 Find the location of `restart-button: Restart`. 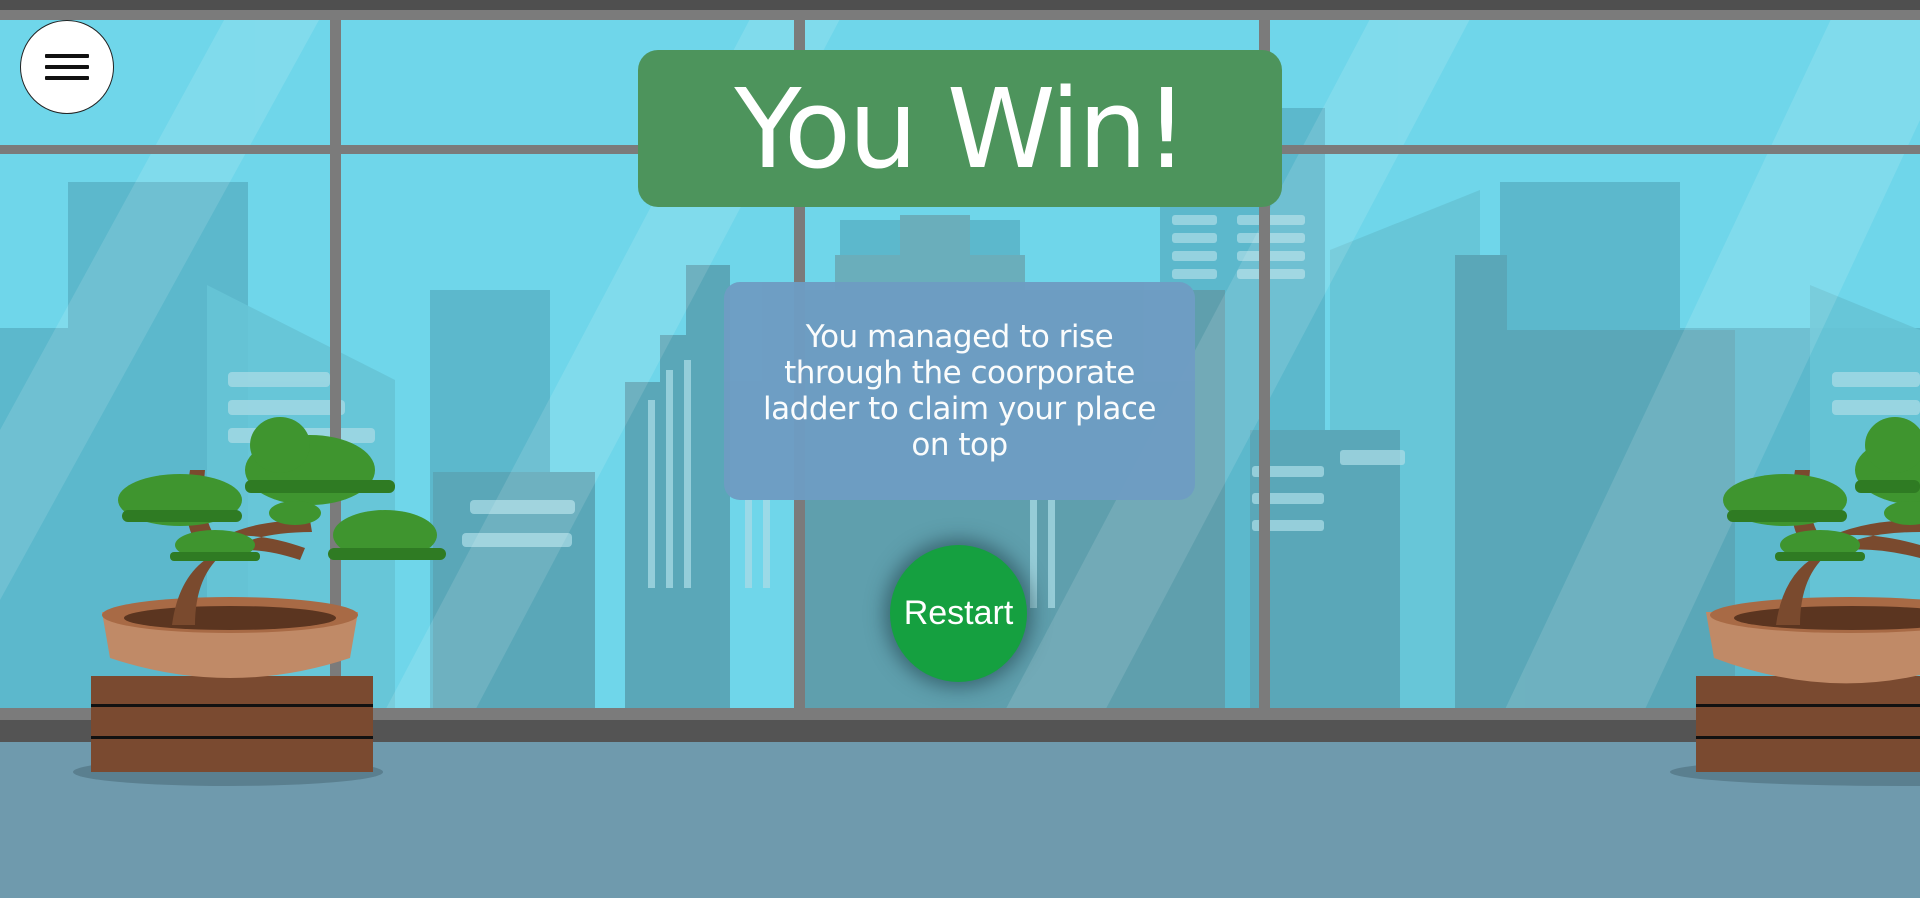

restart-button: Restart is located at coordinates (958, 613).